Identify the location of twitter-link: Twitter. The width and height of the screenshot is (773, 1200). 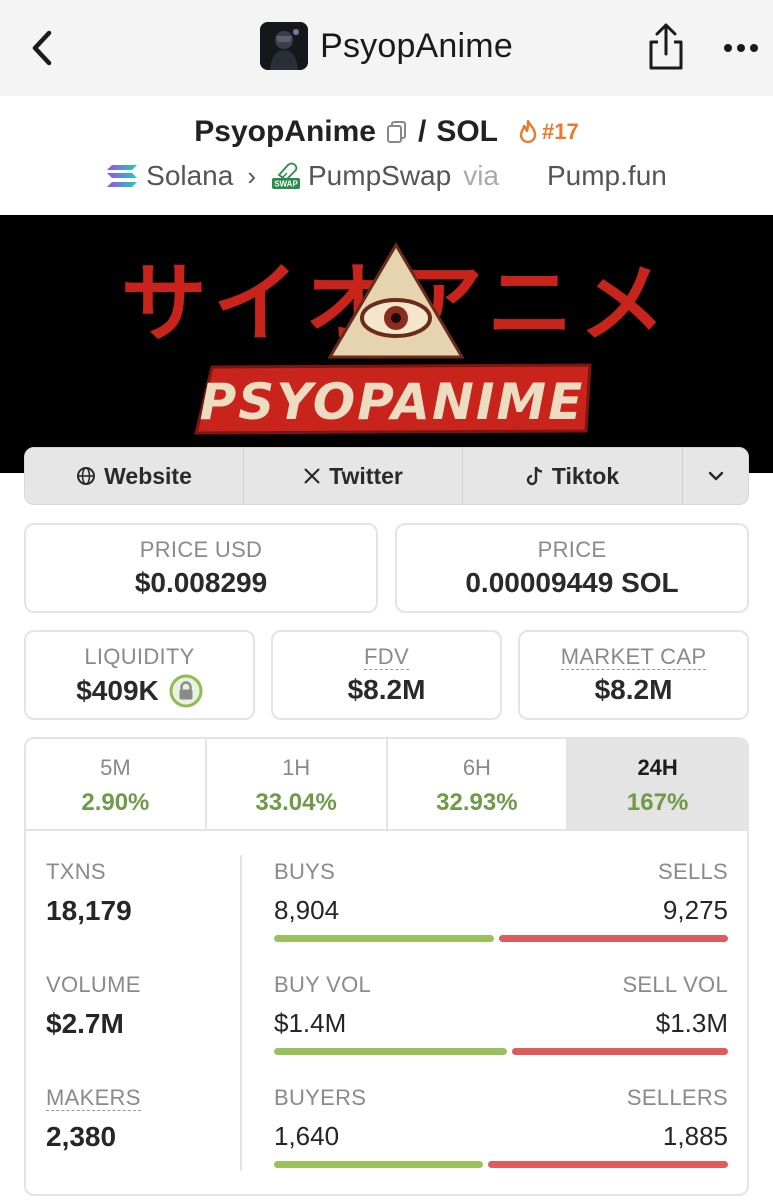
(353, 476).